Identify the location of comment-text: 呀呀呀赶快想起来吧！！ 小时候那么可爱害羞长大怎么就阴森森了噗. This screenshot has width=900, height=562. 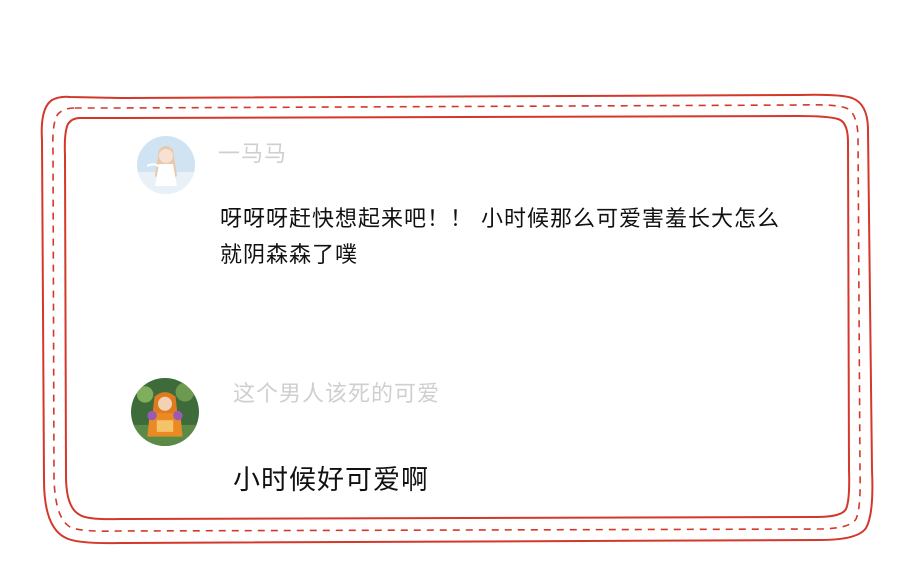
(500, 237).